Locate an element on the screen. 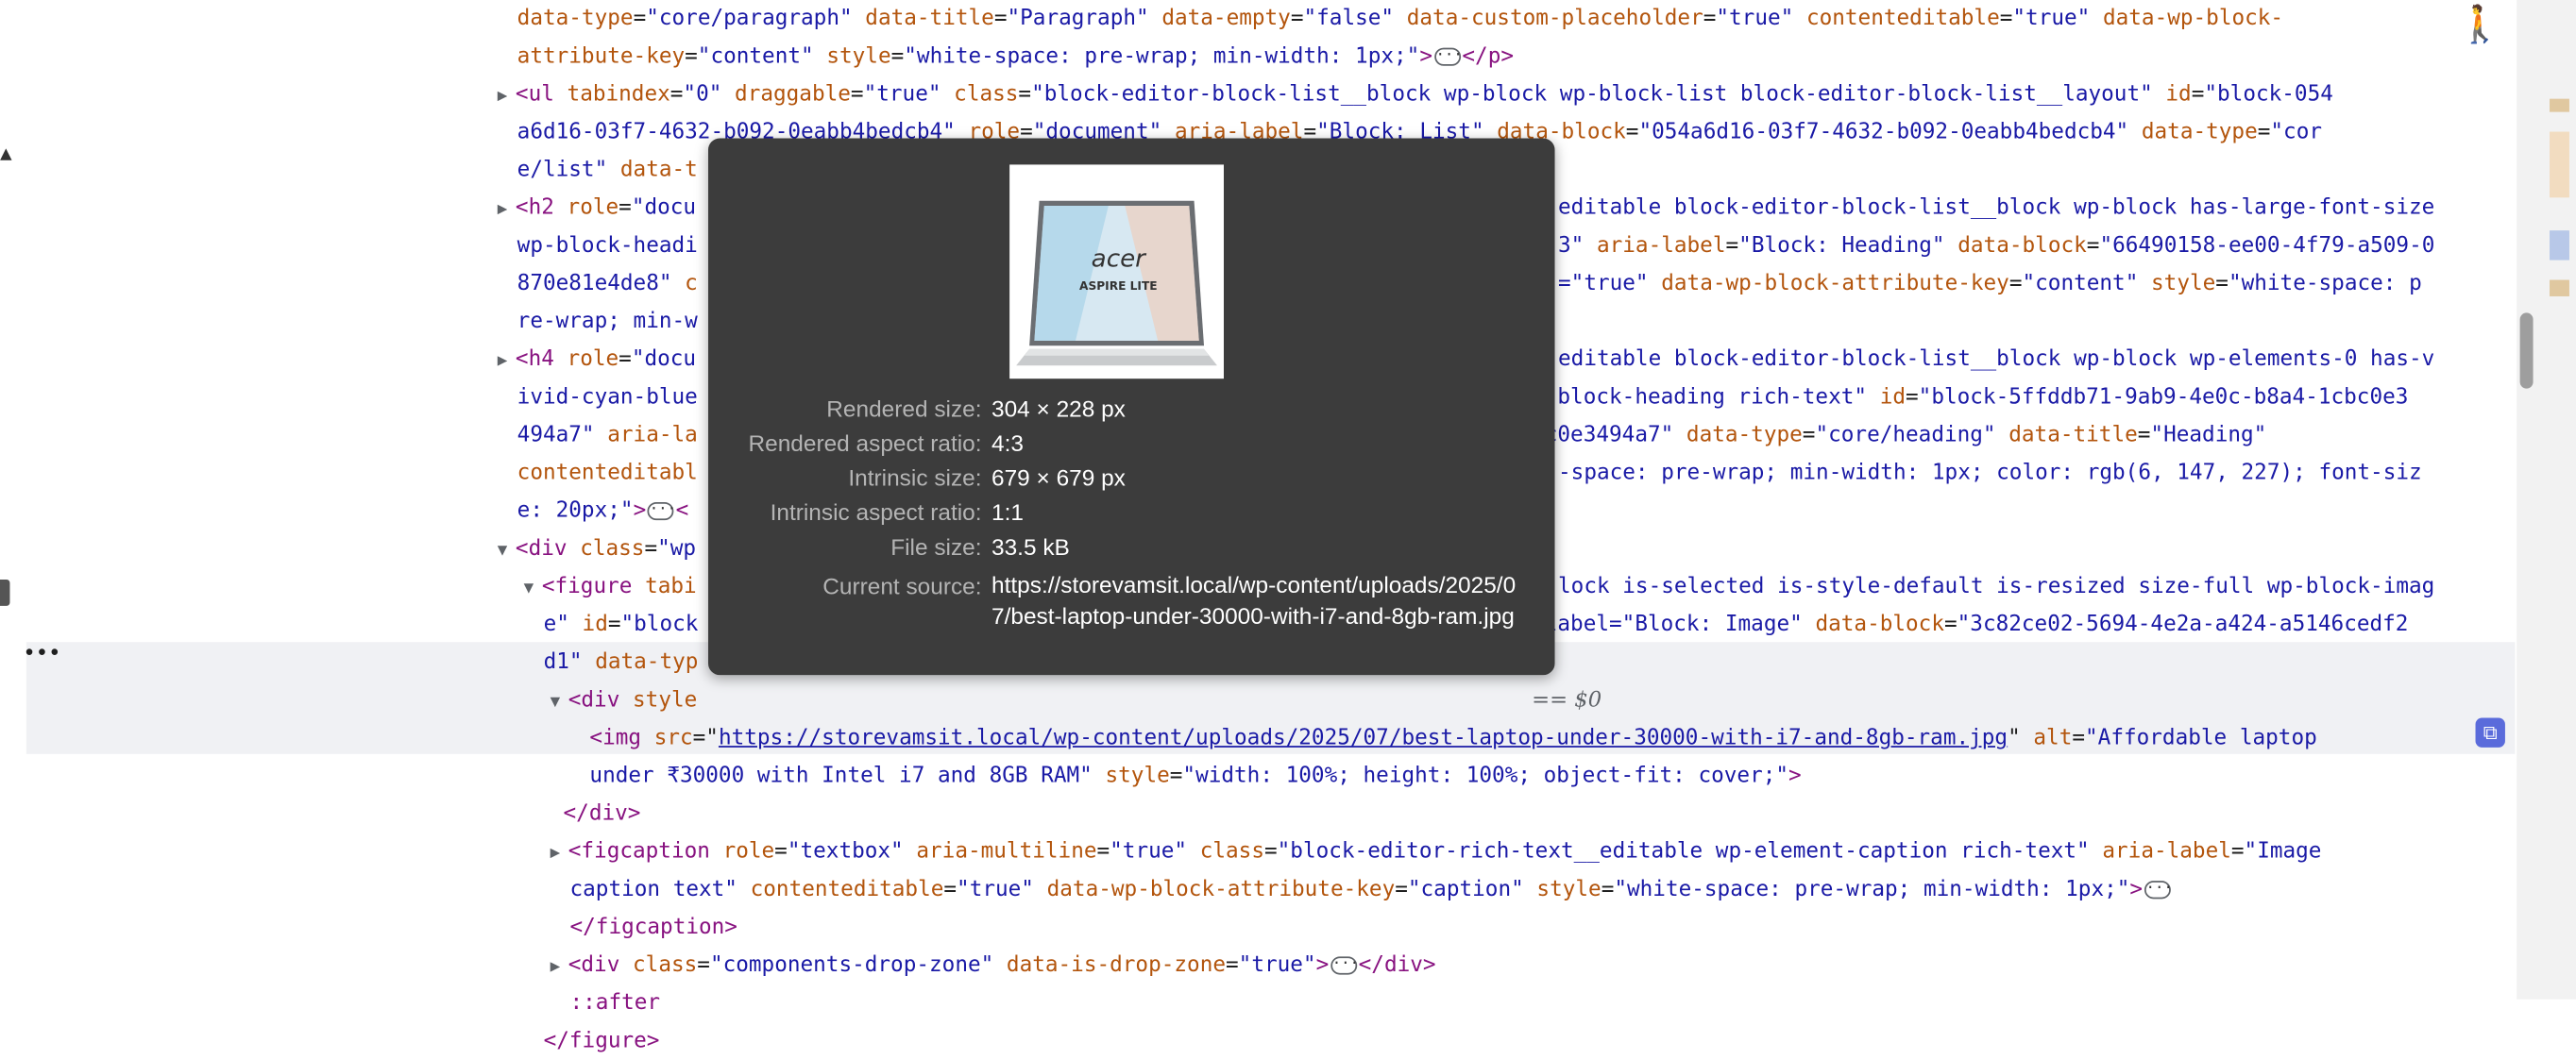 The image size is (2576, 1060). attr-value: wp-block-headi is located at coordinates (607, 246).